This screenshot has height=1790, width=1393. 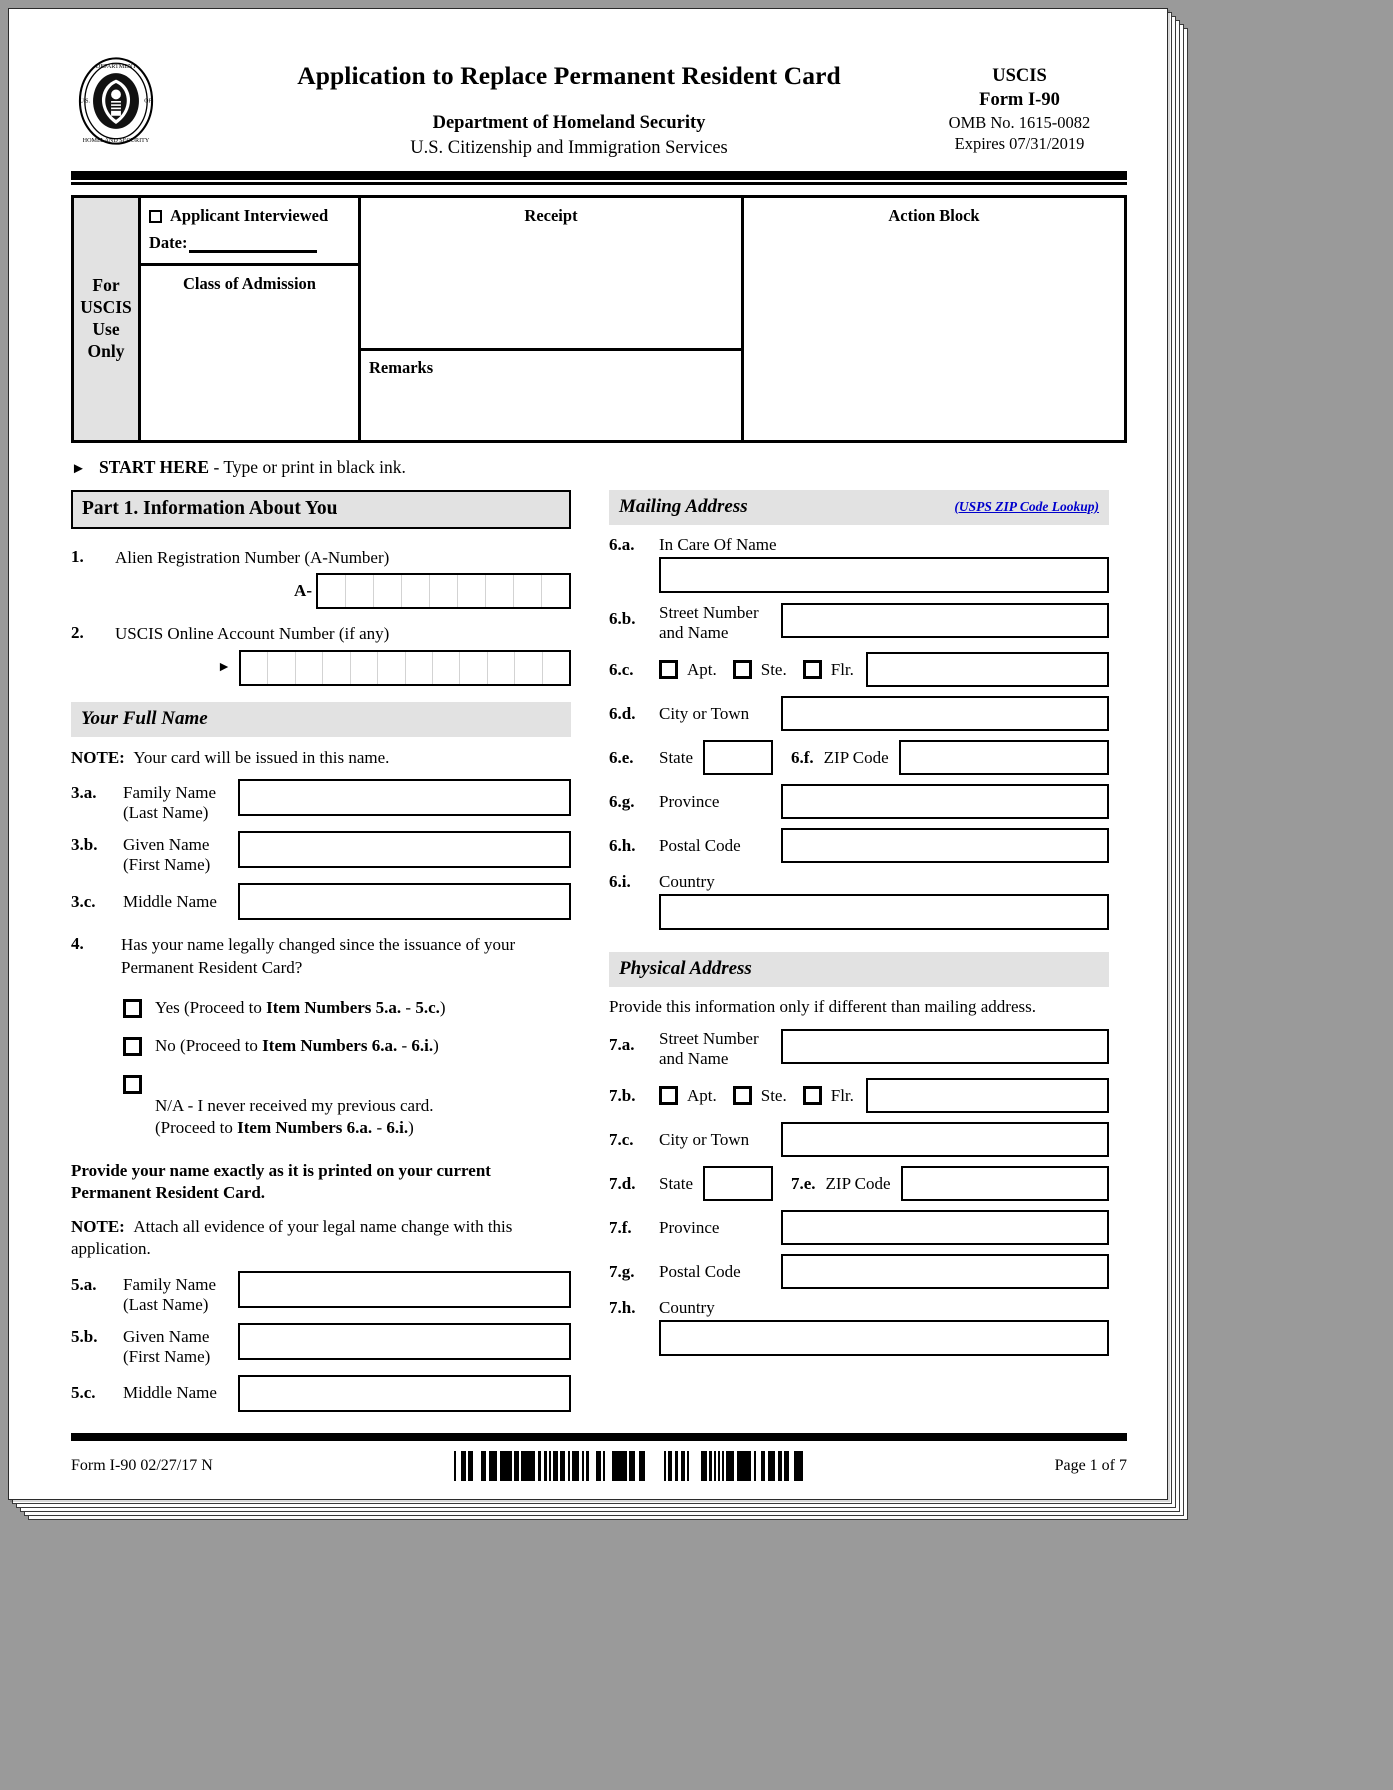 I want to click on item-6a-number: 6.a., so click(x=622, y=544).